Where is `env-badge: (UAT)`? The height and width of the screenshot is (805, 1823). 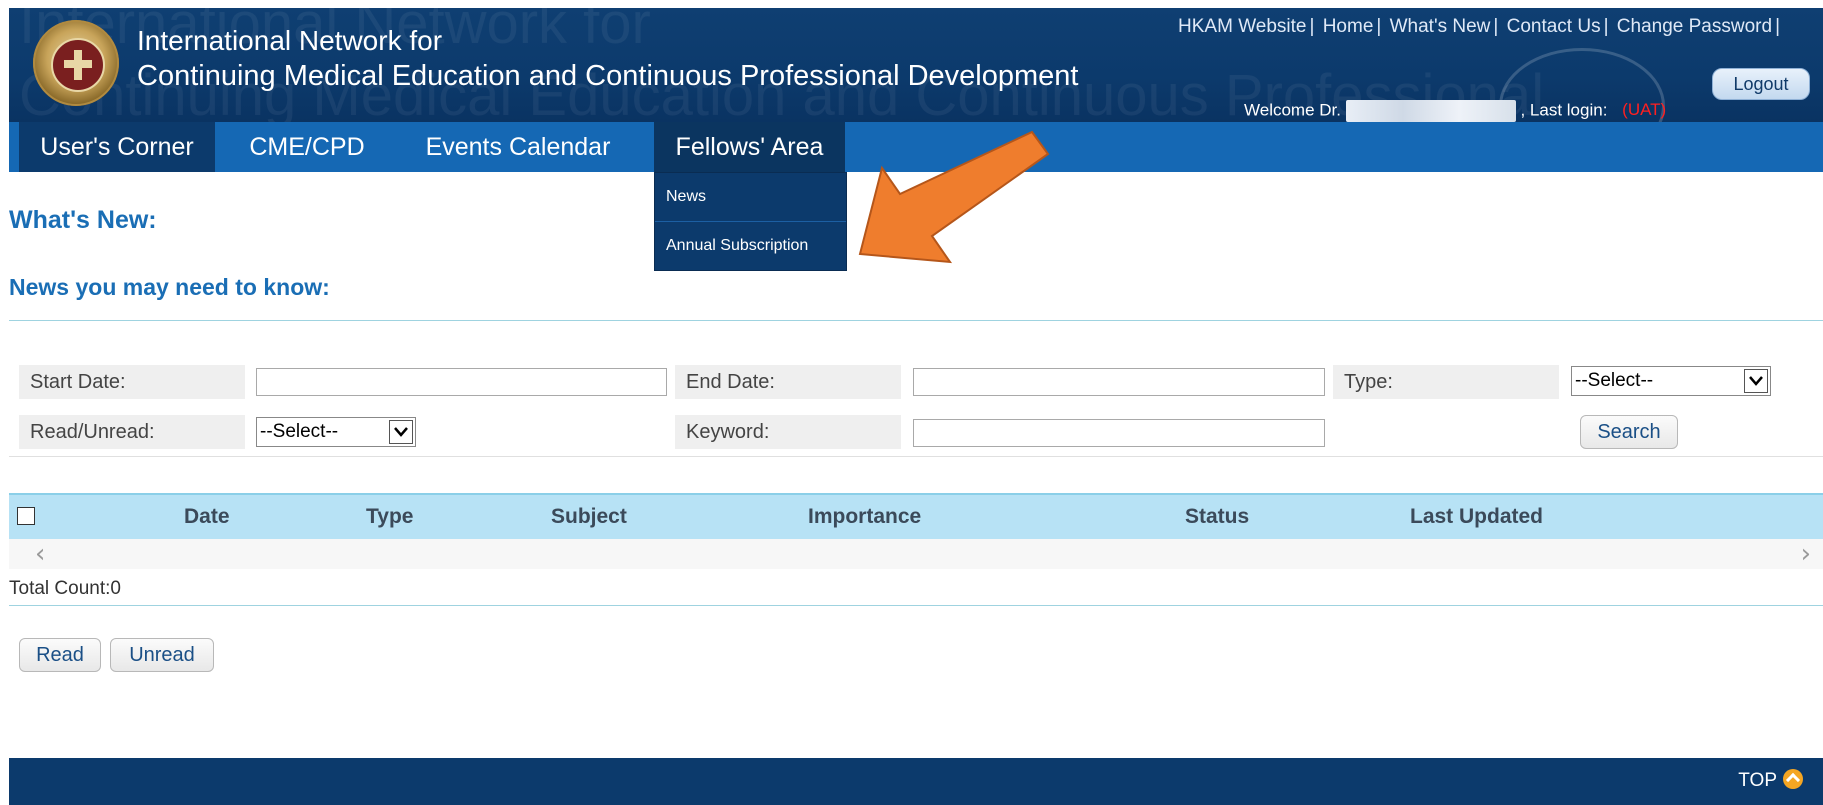
env-badge: (UAT) is located at coordinates (1644, 110).